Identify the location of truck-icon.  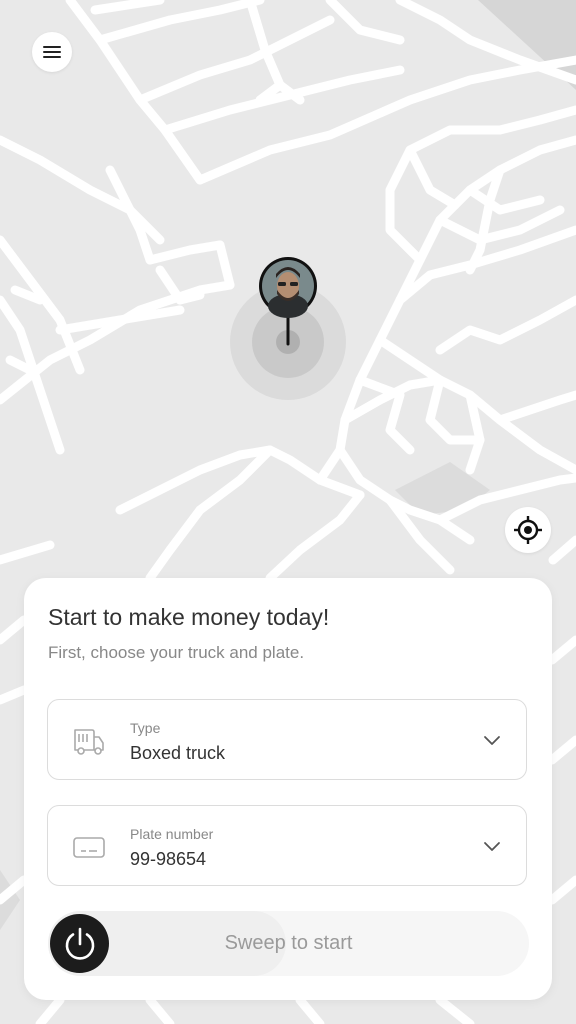
(89, 742).